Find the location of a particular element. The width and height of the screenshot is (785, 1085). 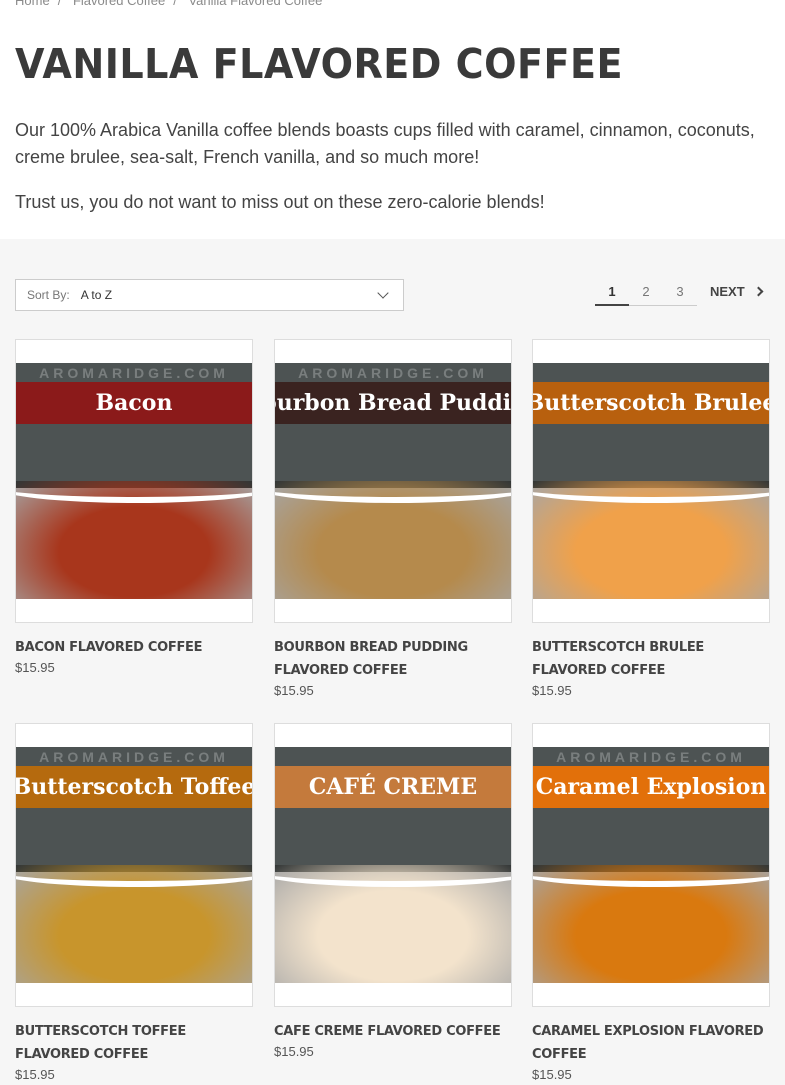

product-image: AROMARIDGE.COM Butterscotch Toffee is located at coordinates (134, 865).